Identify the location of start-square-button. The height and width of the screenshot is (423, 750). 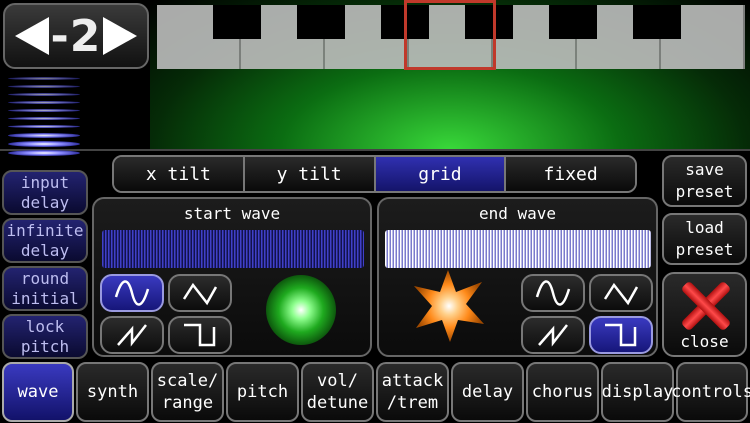
(200, 335).